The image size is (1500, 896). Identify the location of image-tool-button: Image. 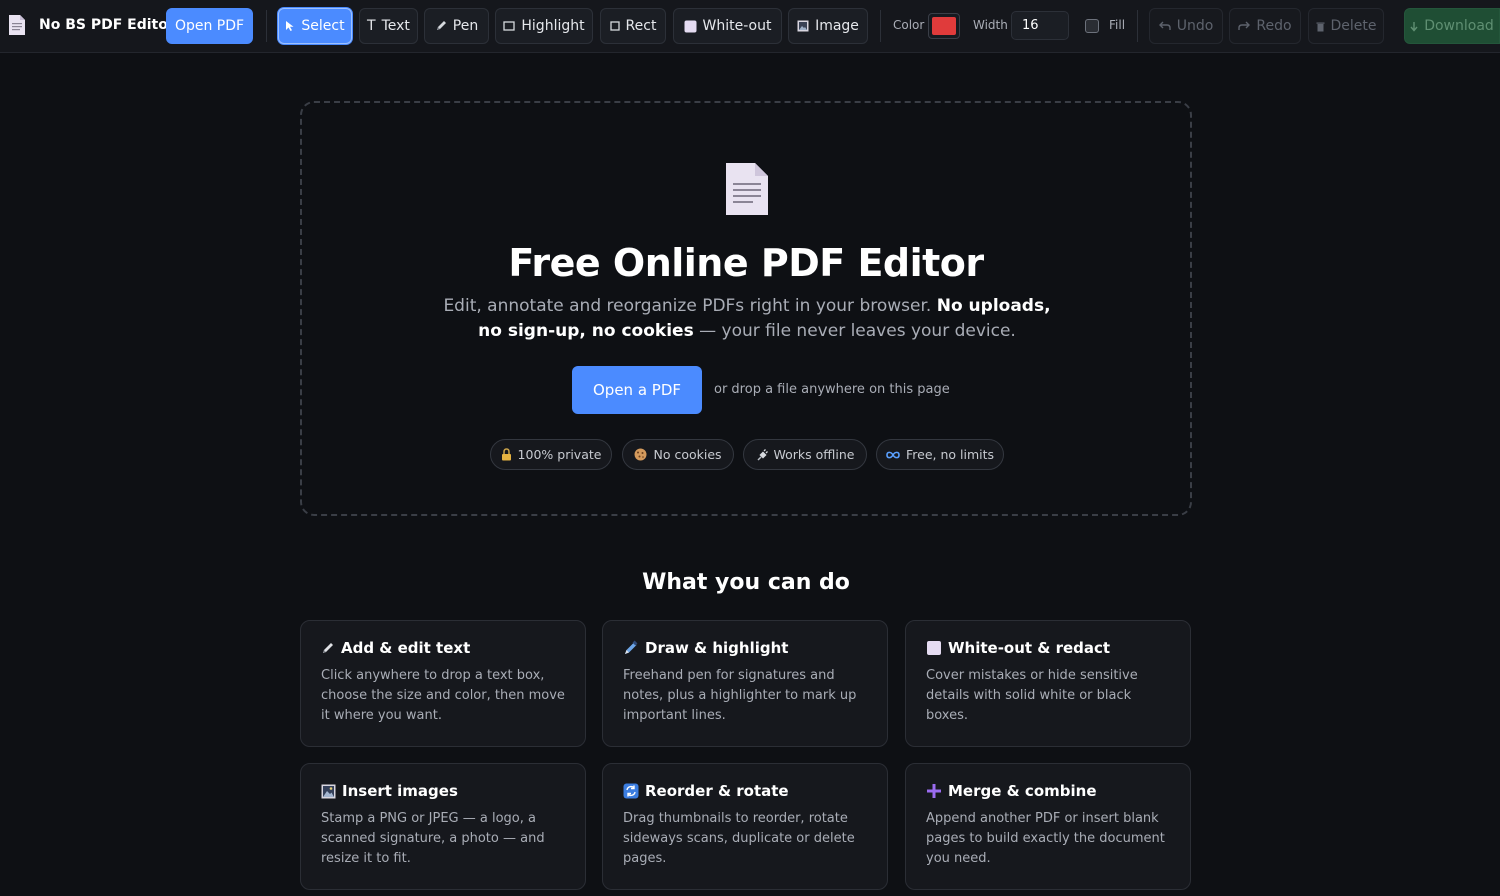
(828, 26).